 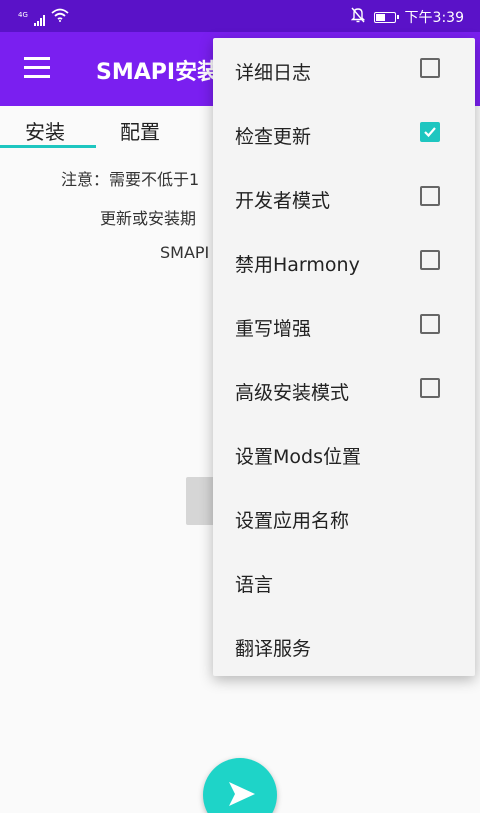 I want to click on menu-item-language: 语言, so click(x=344, y=582).